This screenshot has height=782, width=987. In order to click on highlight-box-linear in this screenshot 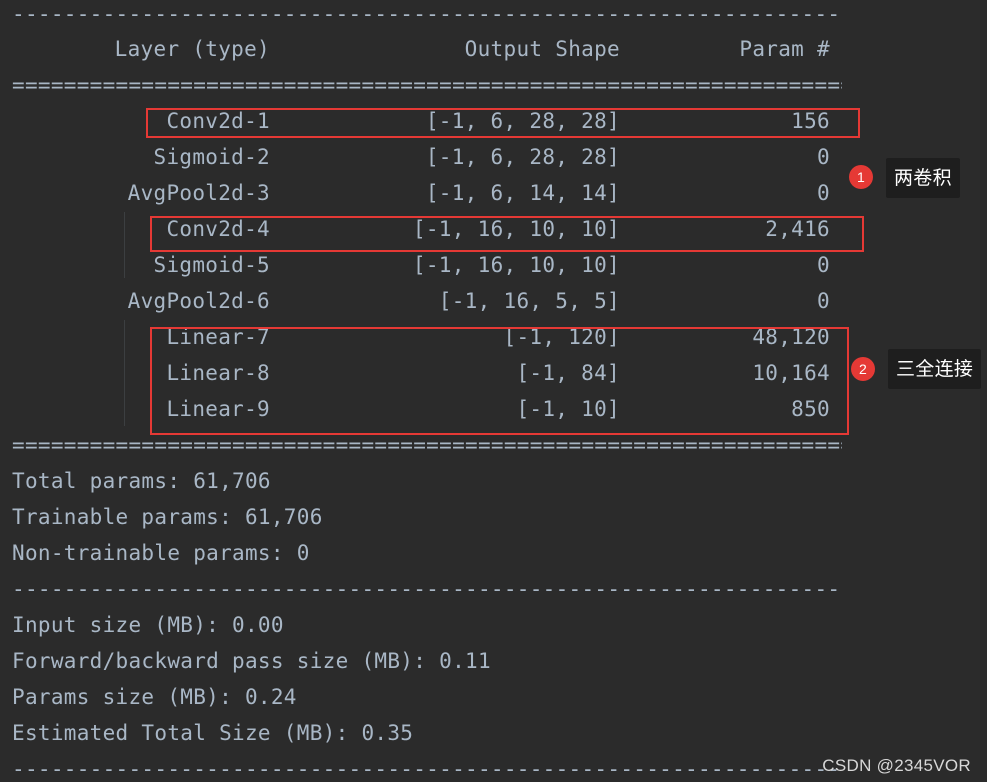, I will do `click(499, 381)`.